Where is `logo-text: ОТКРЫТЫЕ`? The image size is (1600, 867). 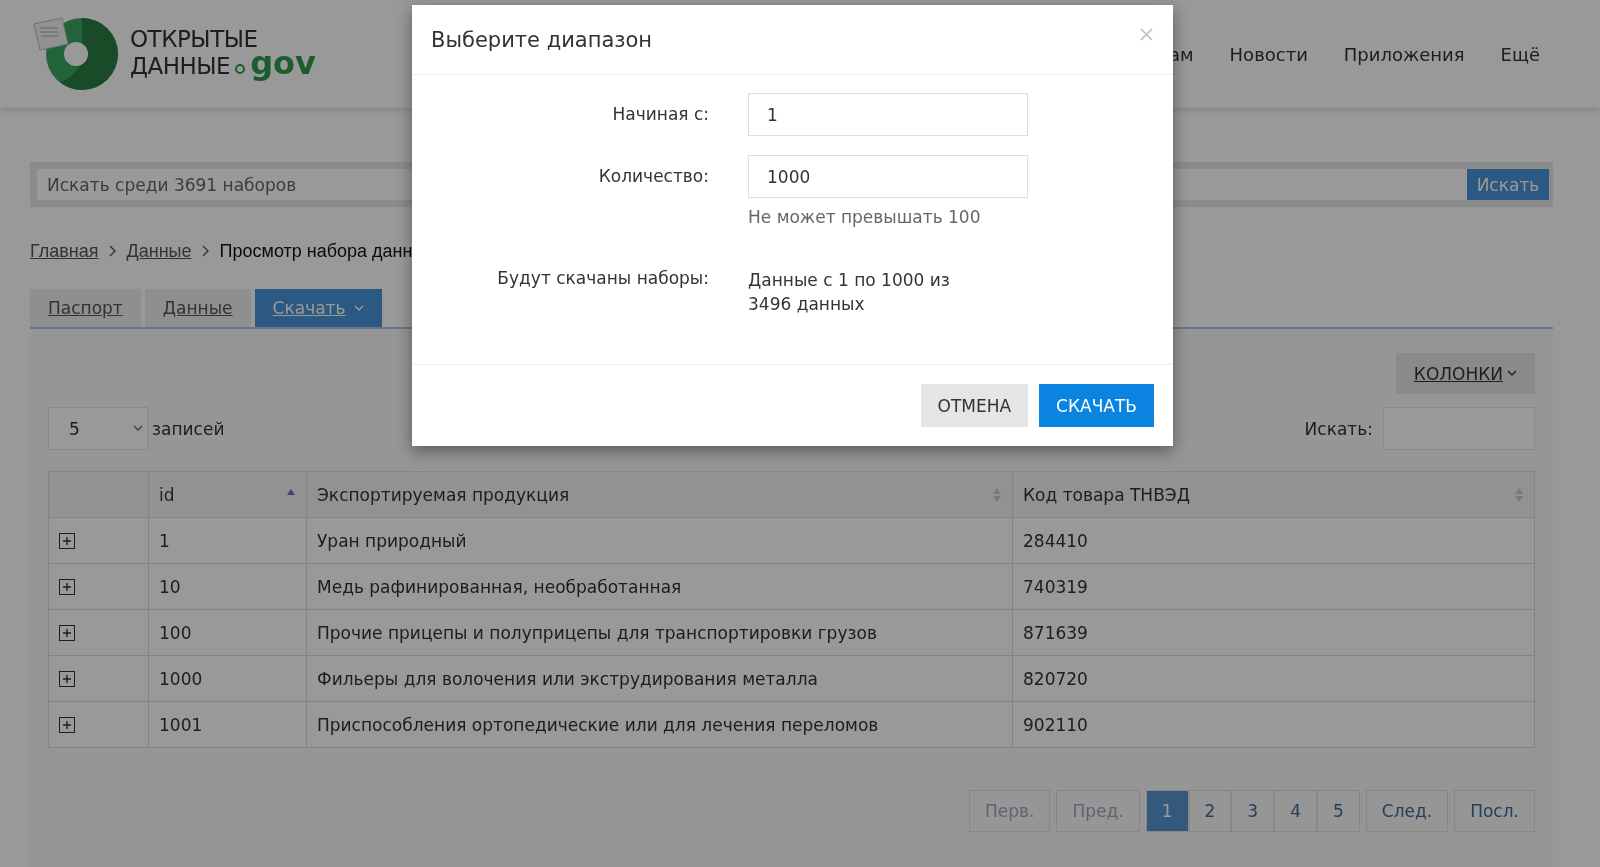 logo-text: ОТКРЫТЫЕ is located at coordinates (194, 40).